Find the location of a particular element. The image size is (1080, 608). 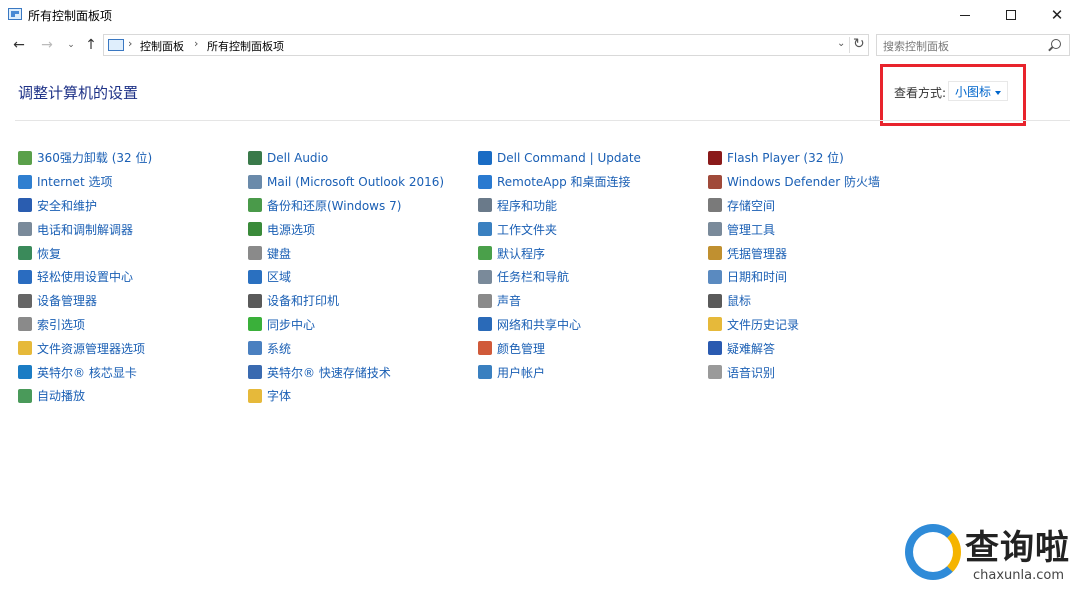

control-panel-item: 网络和共享中心 is located at coordinates (593, 325).